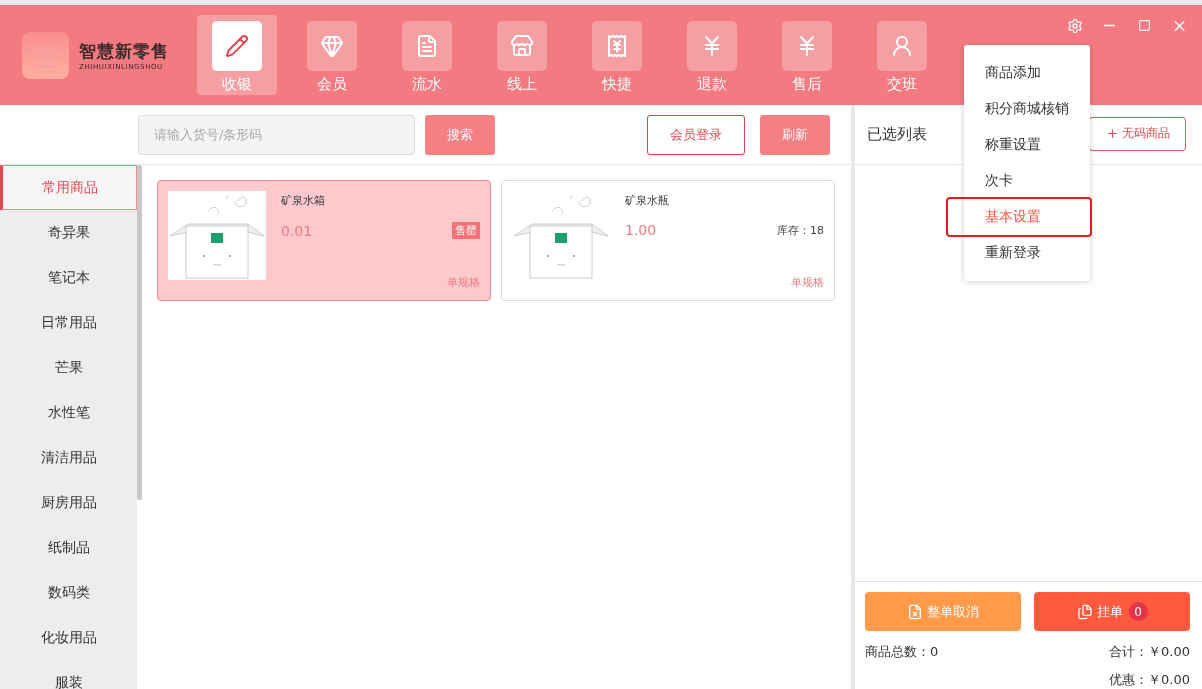  What do you see at coordinates (324, 240) in the screenshot?
I see `product-card: 矿泉水箱 0.01 售罄 单规格` at bounding box center [324, 240].